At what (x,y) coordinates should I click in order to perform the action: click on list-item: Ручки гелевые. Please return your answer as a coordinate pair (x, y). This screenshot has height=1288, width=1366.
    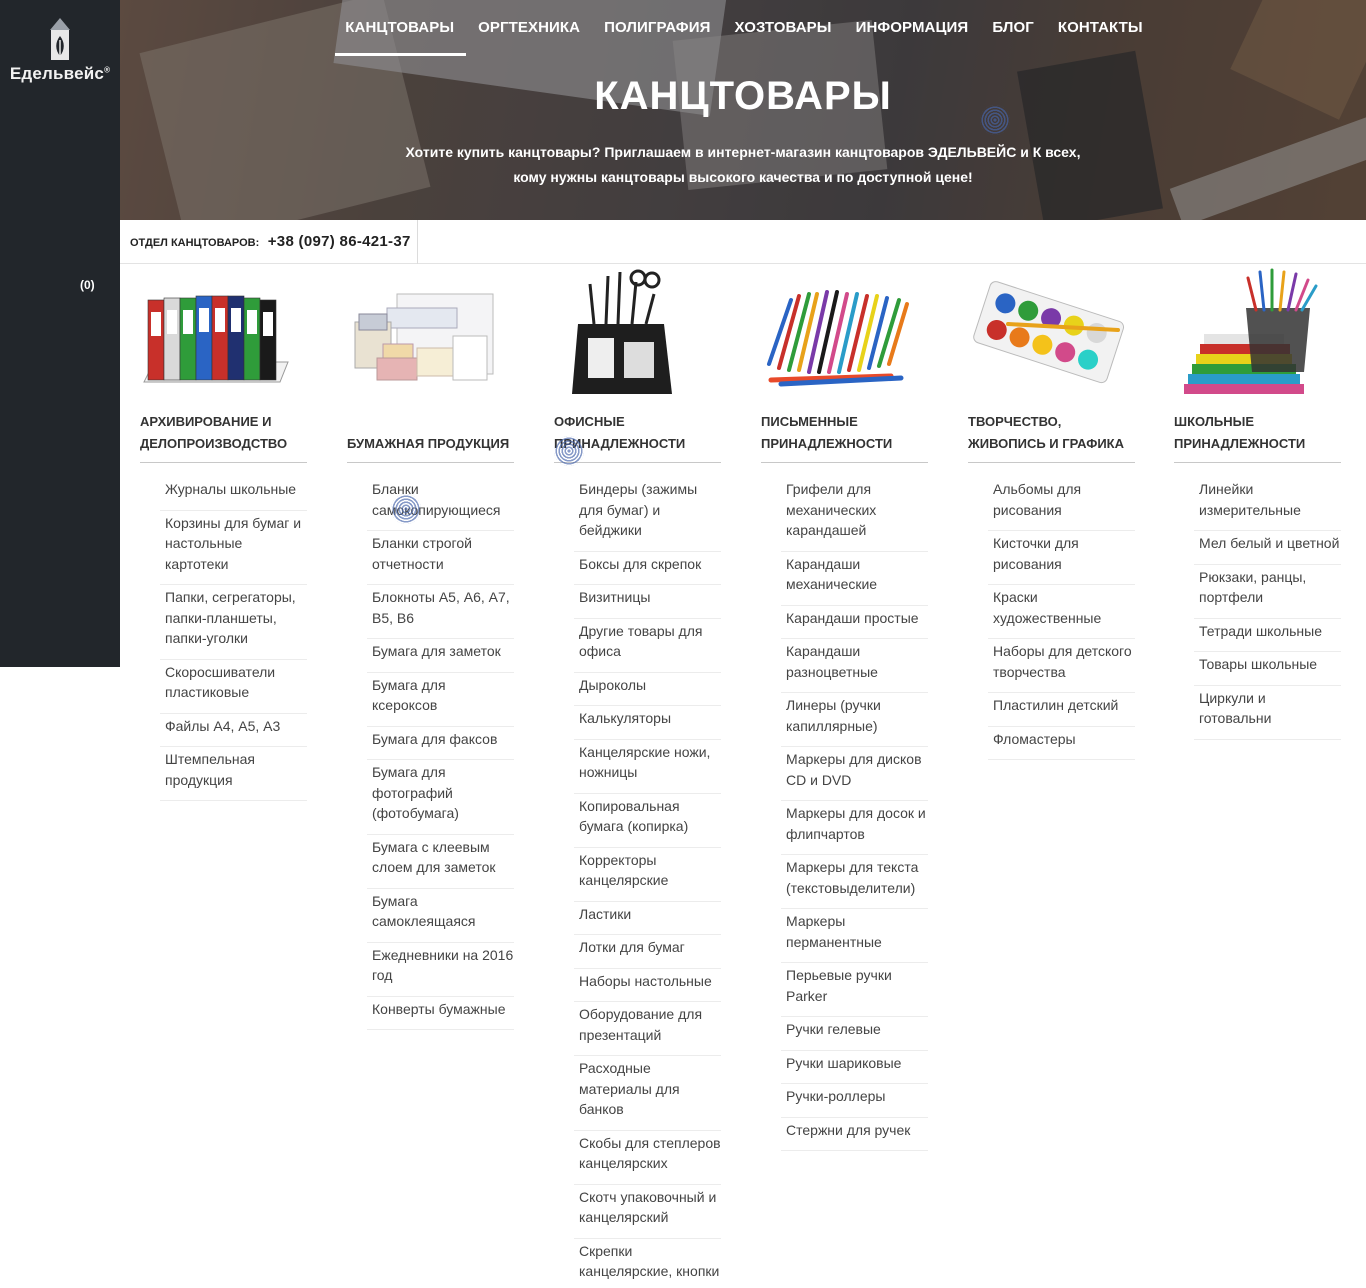
    Looking at the image, I should click on (854, 1034).